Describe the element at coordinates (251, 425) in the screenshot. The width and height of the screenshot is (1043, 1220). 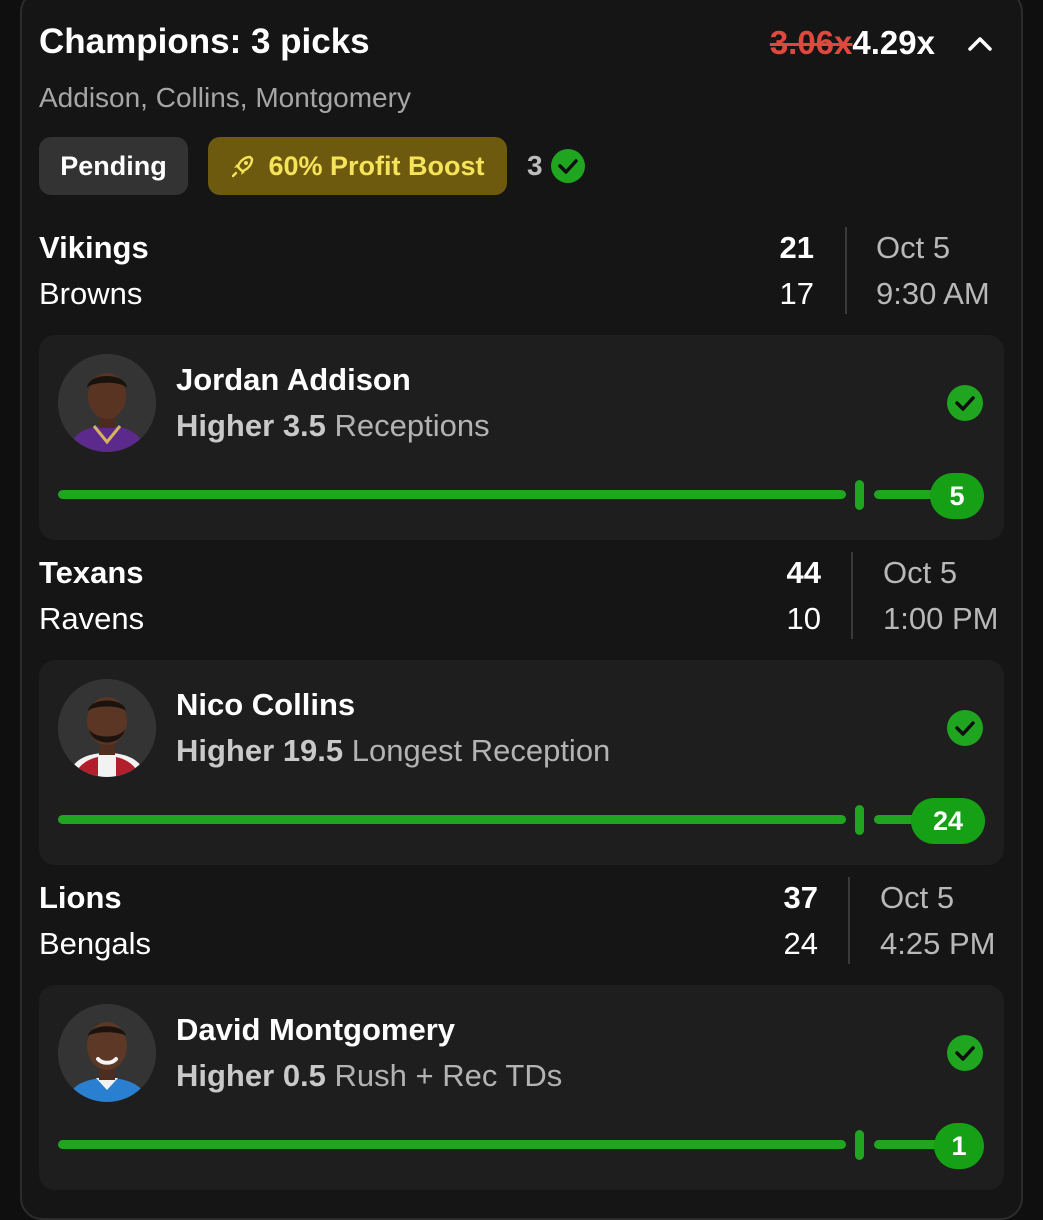
I see `pick-direction-line: Higher 3.5` at that location.